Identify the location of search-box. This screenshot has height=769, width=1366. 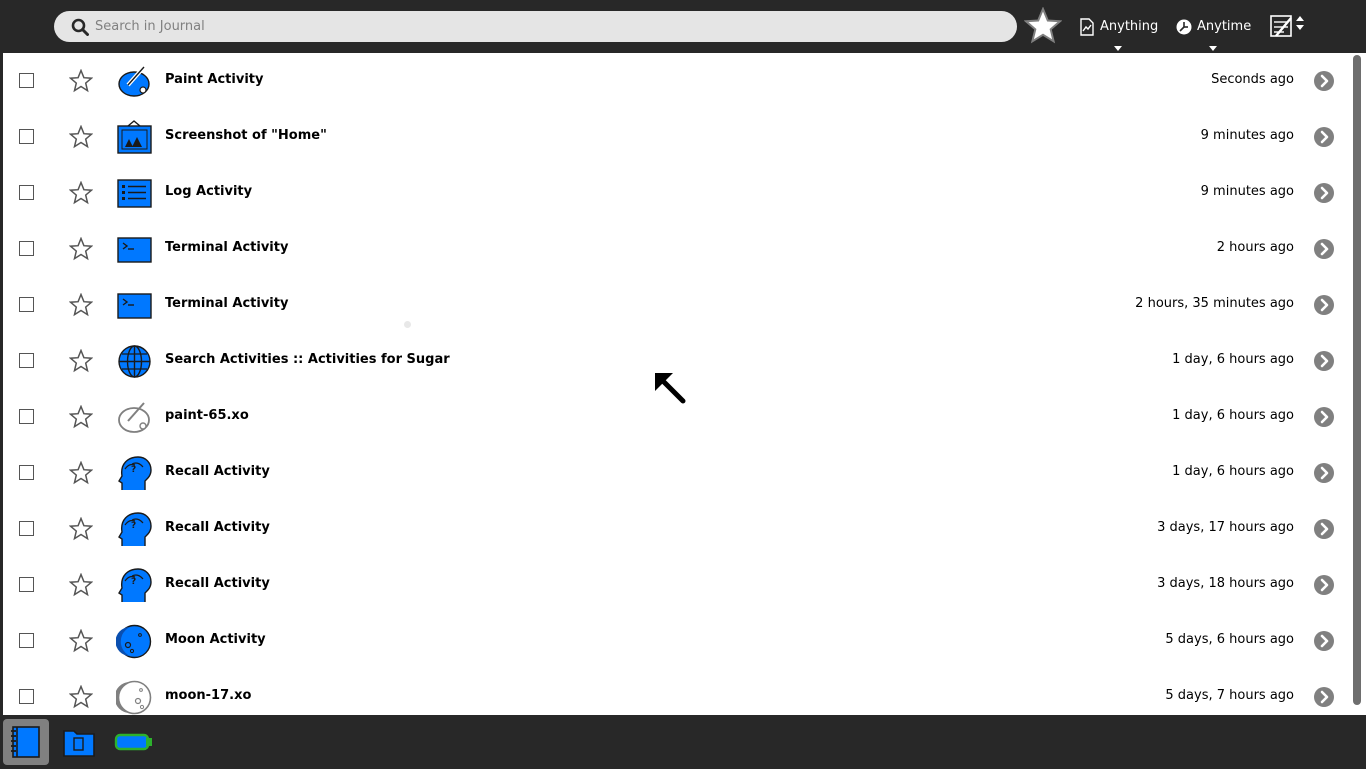
(535, 26).